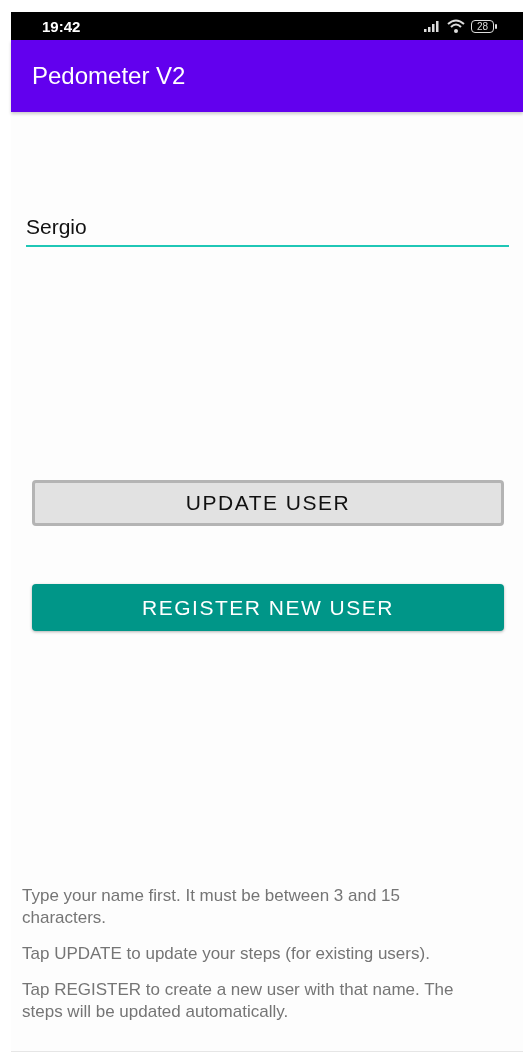 The image size is (523, 1064). What do you see at coordinates (226, 954) in the screenshot?
I see `help-text: Tap UPDATE to update your steps (for existing users).` at bounding box center [226, 954].